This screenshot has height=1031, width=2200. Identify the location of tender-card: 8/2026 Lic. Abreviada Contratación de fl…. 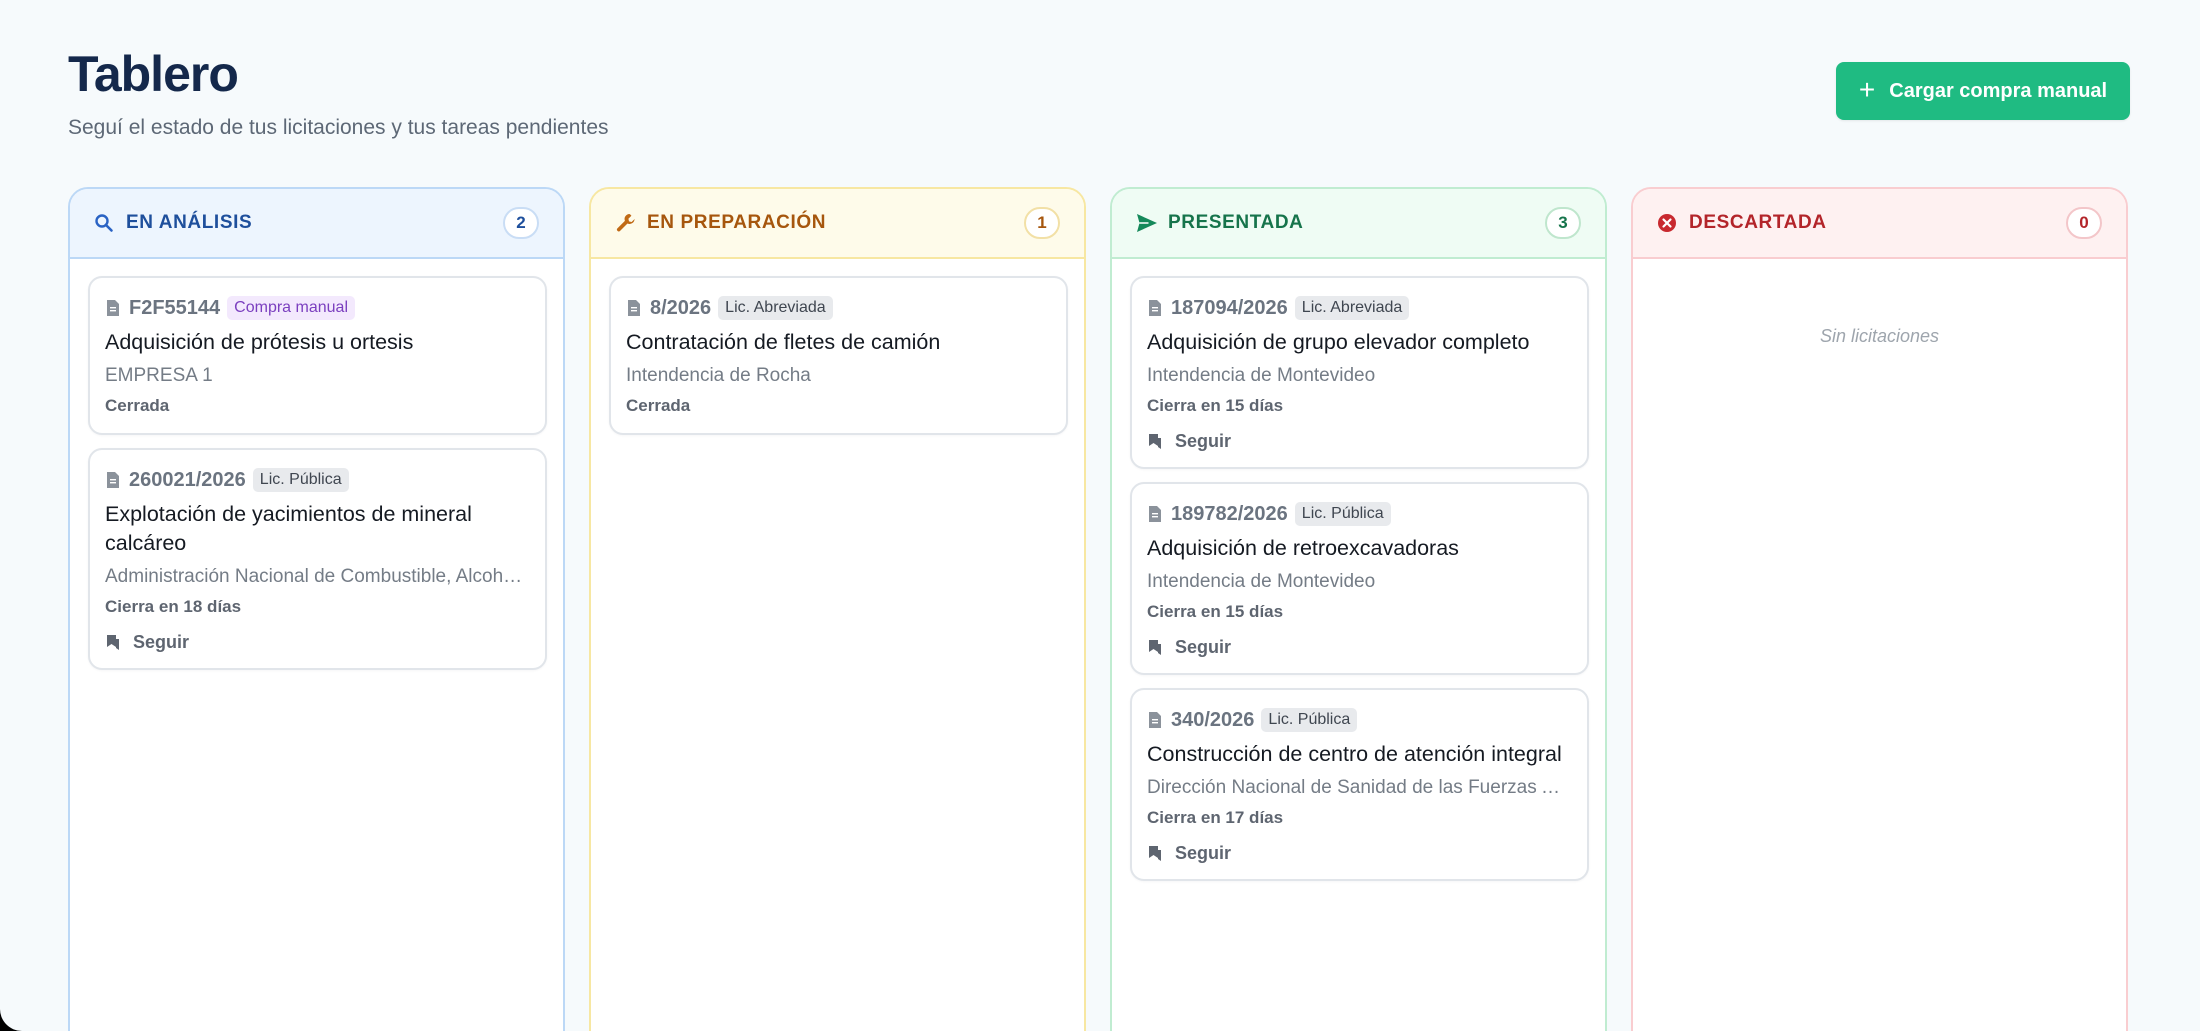
(838, 355).